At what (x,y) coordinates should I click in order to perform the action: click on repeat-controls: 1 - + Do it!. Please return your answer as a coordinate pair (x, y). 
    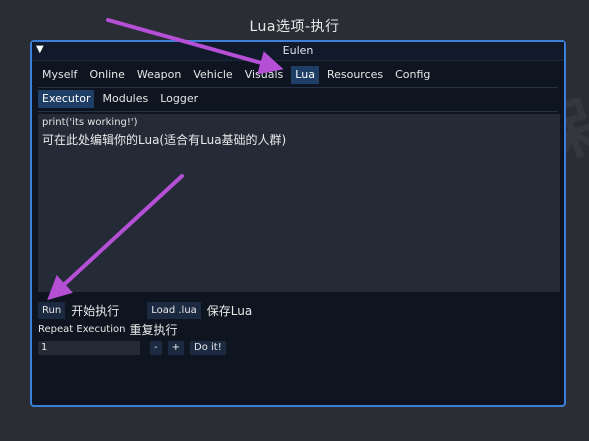
    Looking at the image, I should click on (132, 348).